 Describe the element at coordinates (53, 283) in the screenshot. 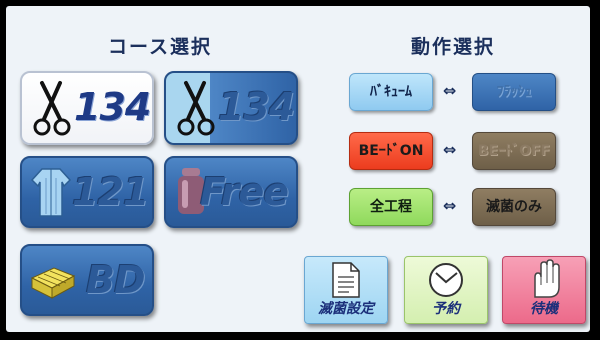

I see `package-icon` at that location.